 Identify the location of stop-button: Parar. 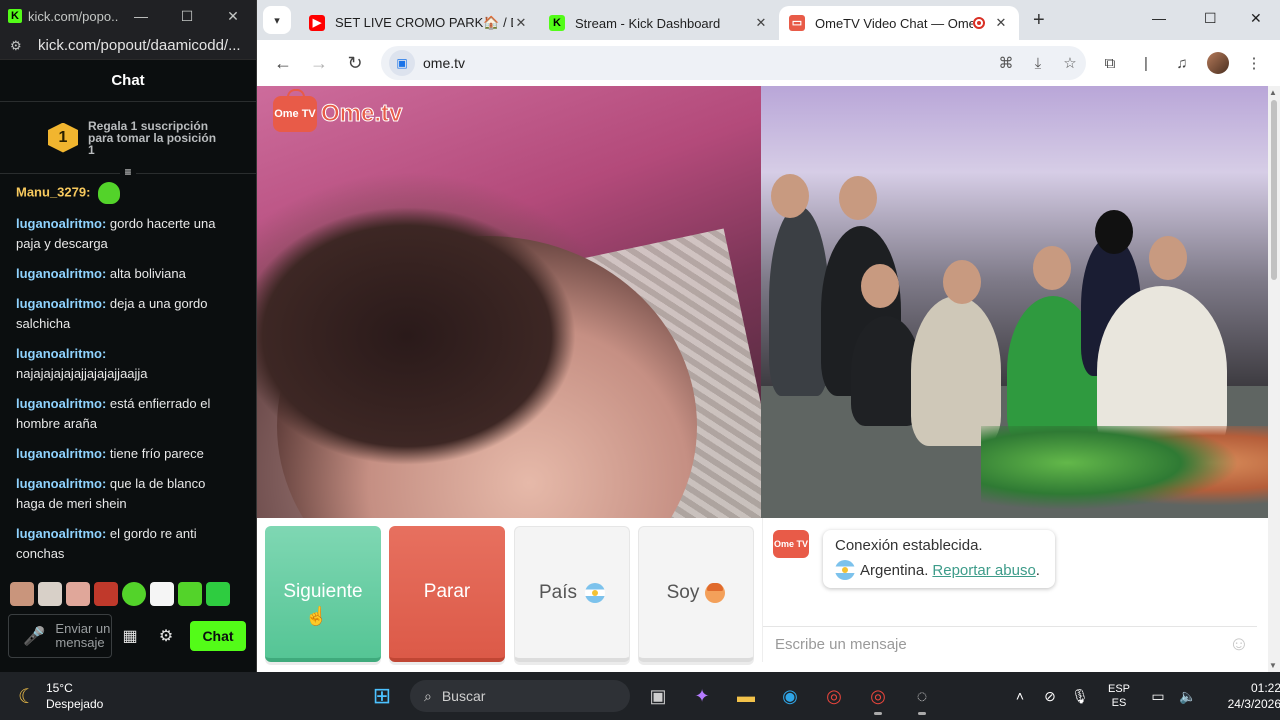
(447, 594).